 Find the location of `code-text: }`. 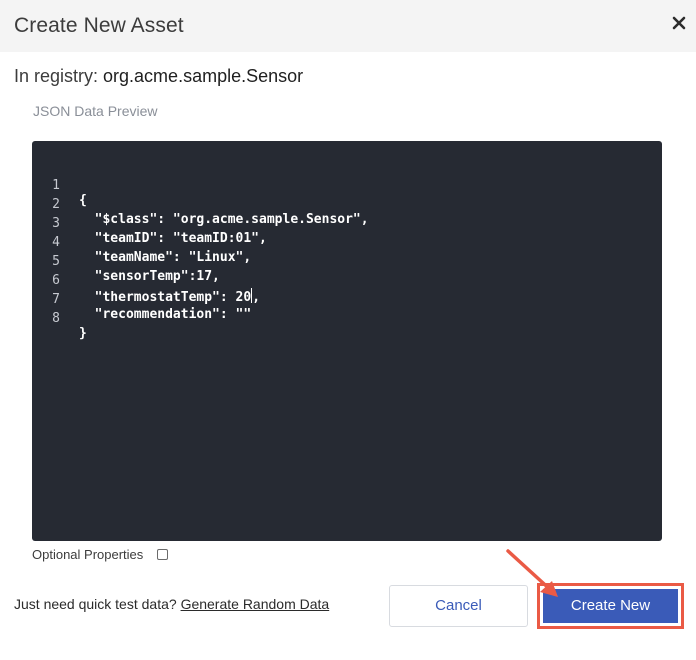

code-text: } is located at coordinates (83, 333).